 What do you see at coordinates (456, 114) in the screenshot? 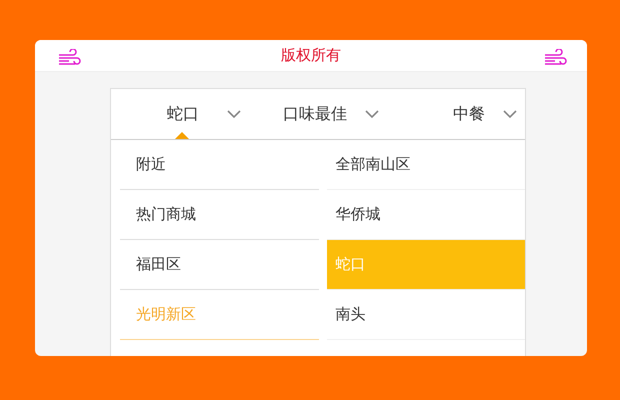
I see `filter-tab: 中餐` at bounding box center [456, 114].